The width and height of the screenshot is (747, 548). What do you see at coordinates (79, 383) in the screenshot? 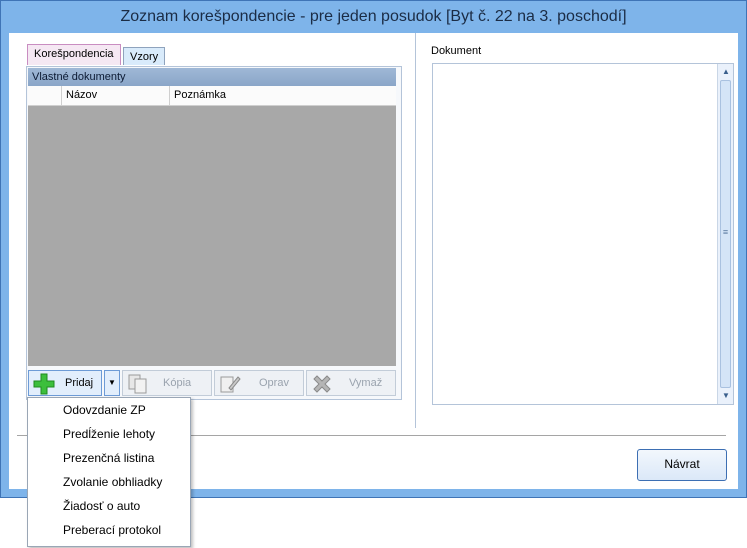
I see `add-button-label: Pridaj` at bounding box center [79, 383].